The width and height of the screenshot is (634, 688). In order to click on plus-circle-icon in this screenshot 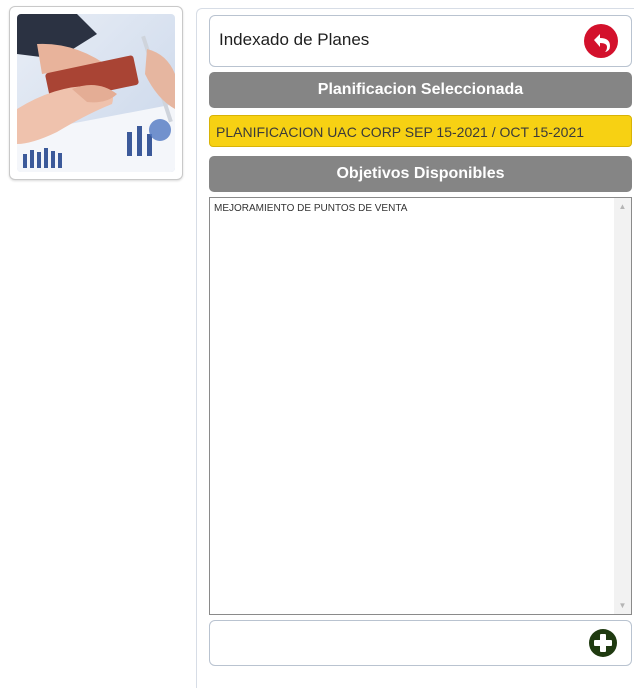, I will do `click(603, 643)`.